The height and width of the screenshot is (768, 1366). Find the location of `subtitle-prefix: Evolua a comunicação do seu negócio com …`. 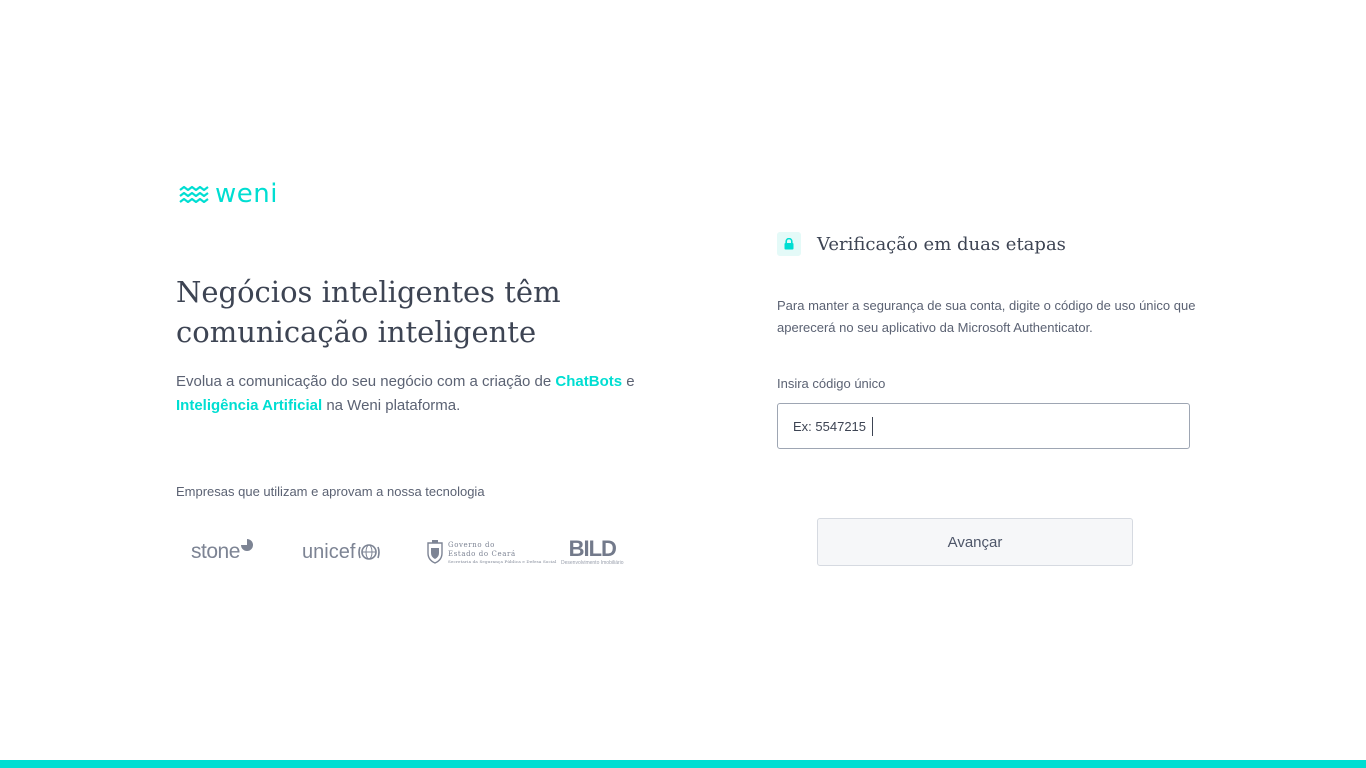

subtitle-prefix: Evolua a comunicação do seu negócio com … is located at coordinates (364, 381).